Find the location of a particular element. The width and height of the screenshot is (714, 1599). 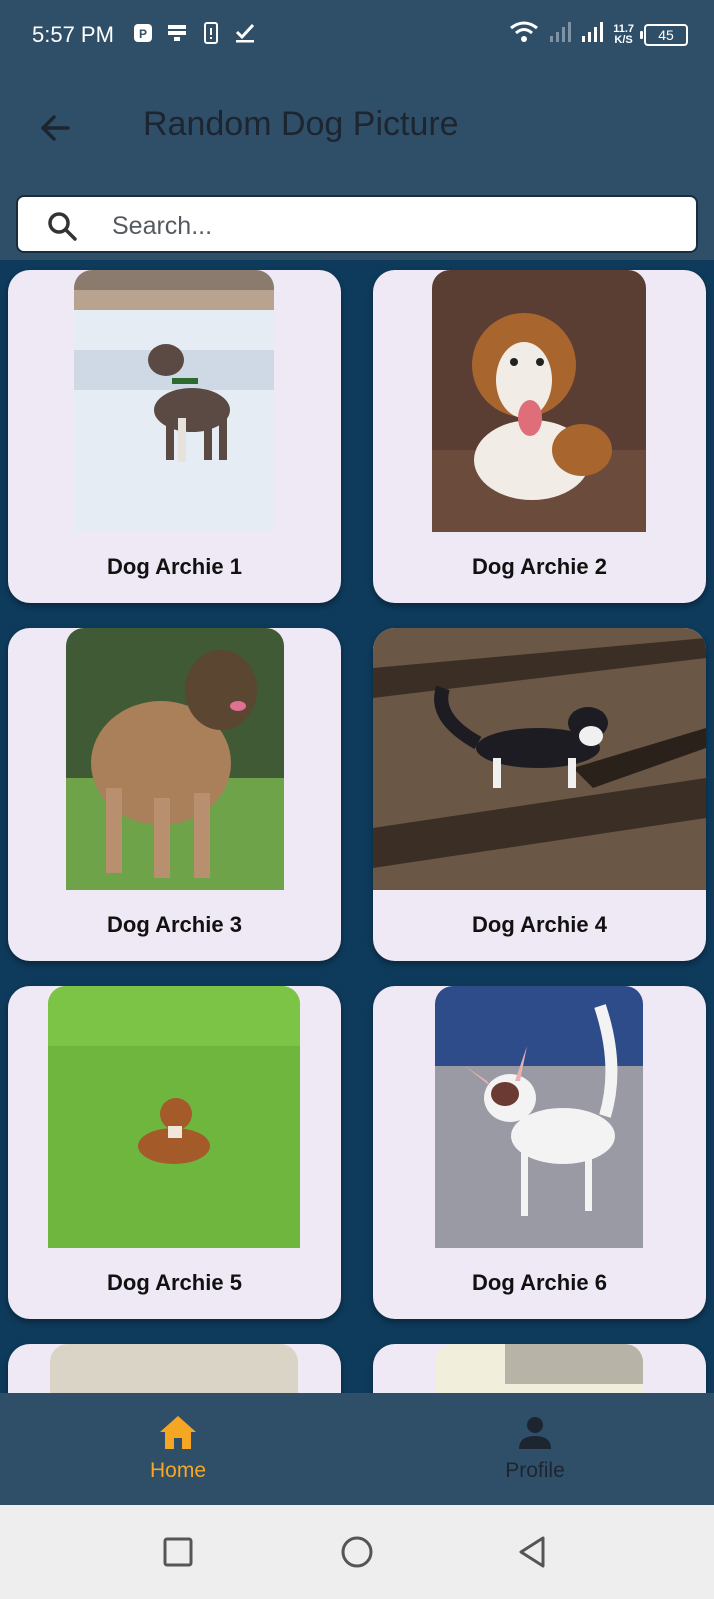

page-title: Random Dog Picture is located at coordinates (301, 124).